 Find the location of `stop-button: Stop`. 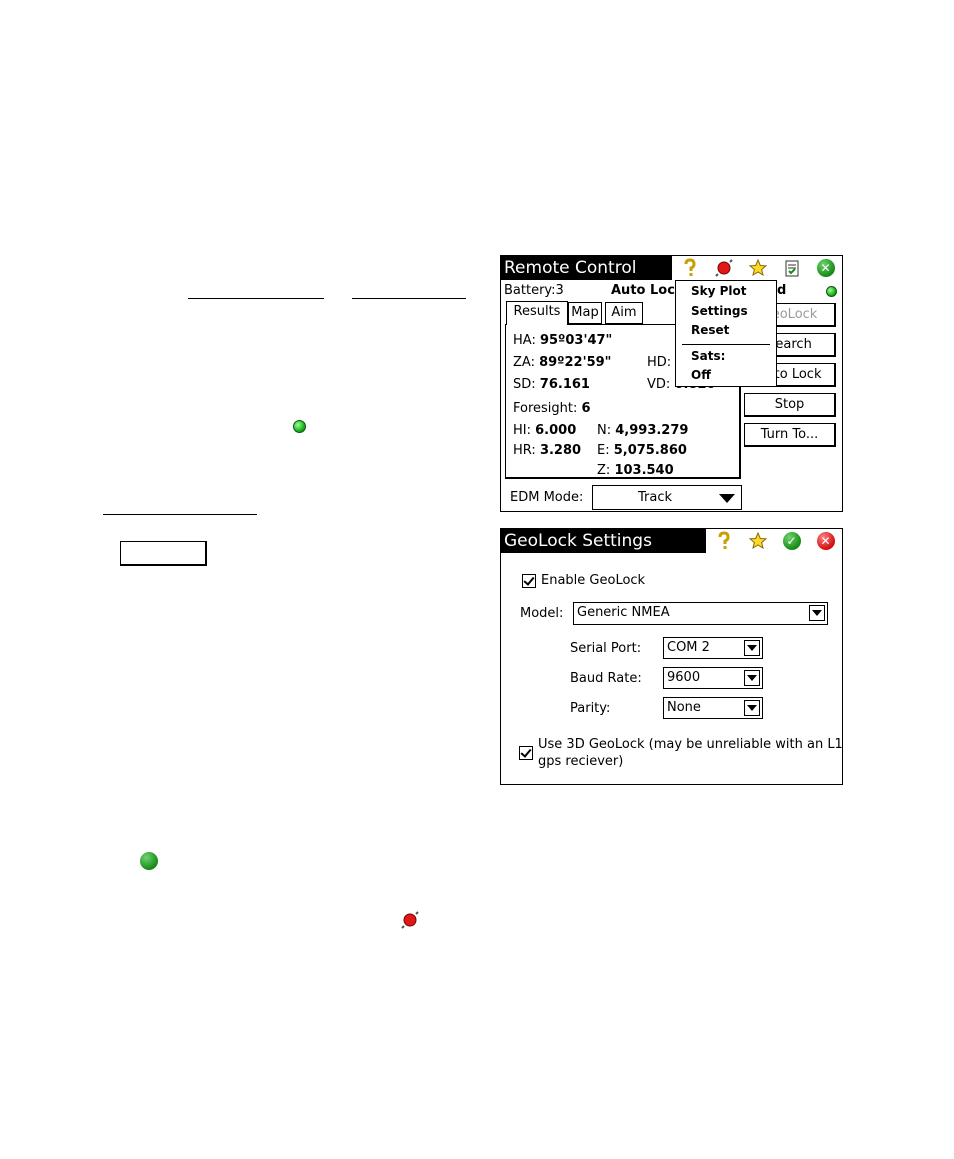

stop-button: Stop is located at coordinates (790, 405).